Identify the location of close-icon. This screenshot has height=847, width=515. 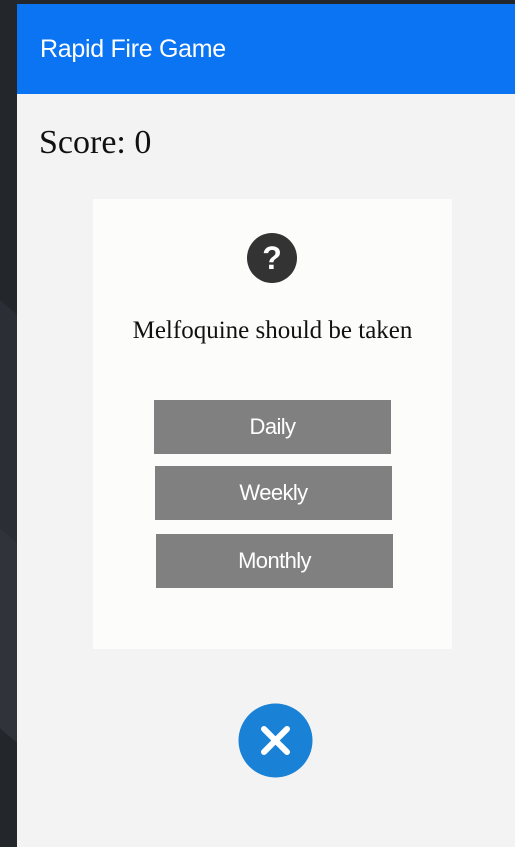
(275, 740).